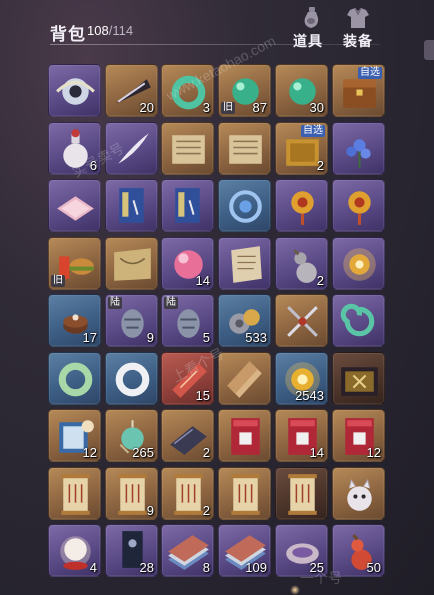  I want to click on white-bangle-icon, so click(132, 379).